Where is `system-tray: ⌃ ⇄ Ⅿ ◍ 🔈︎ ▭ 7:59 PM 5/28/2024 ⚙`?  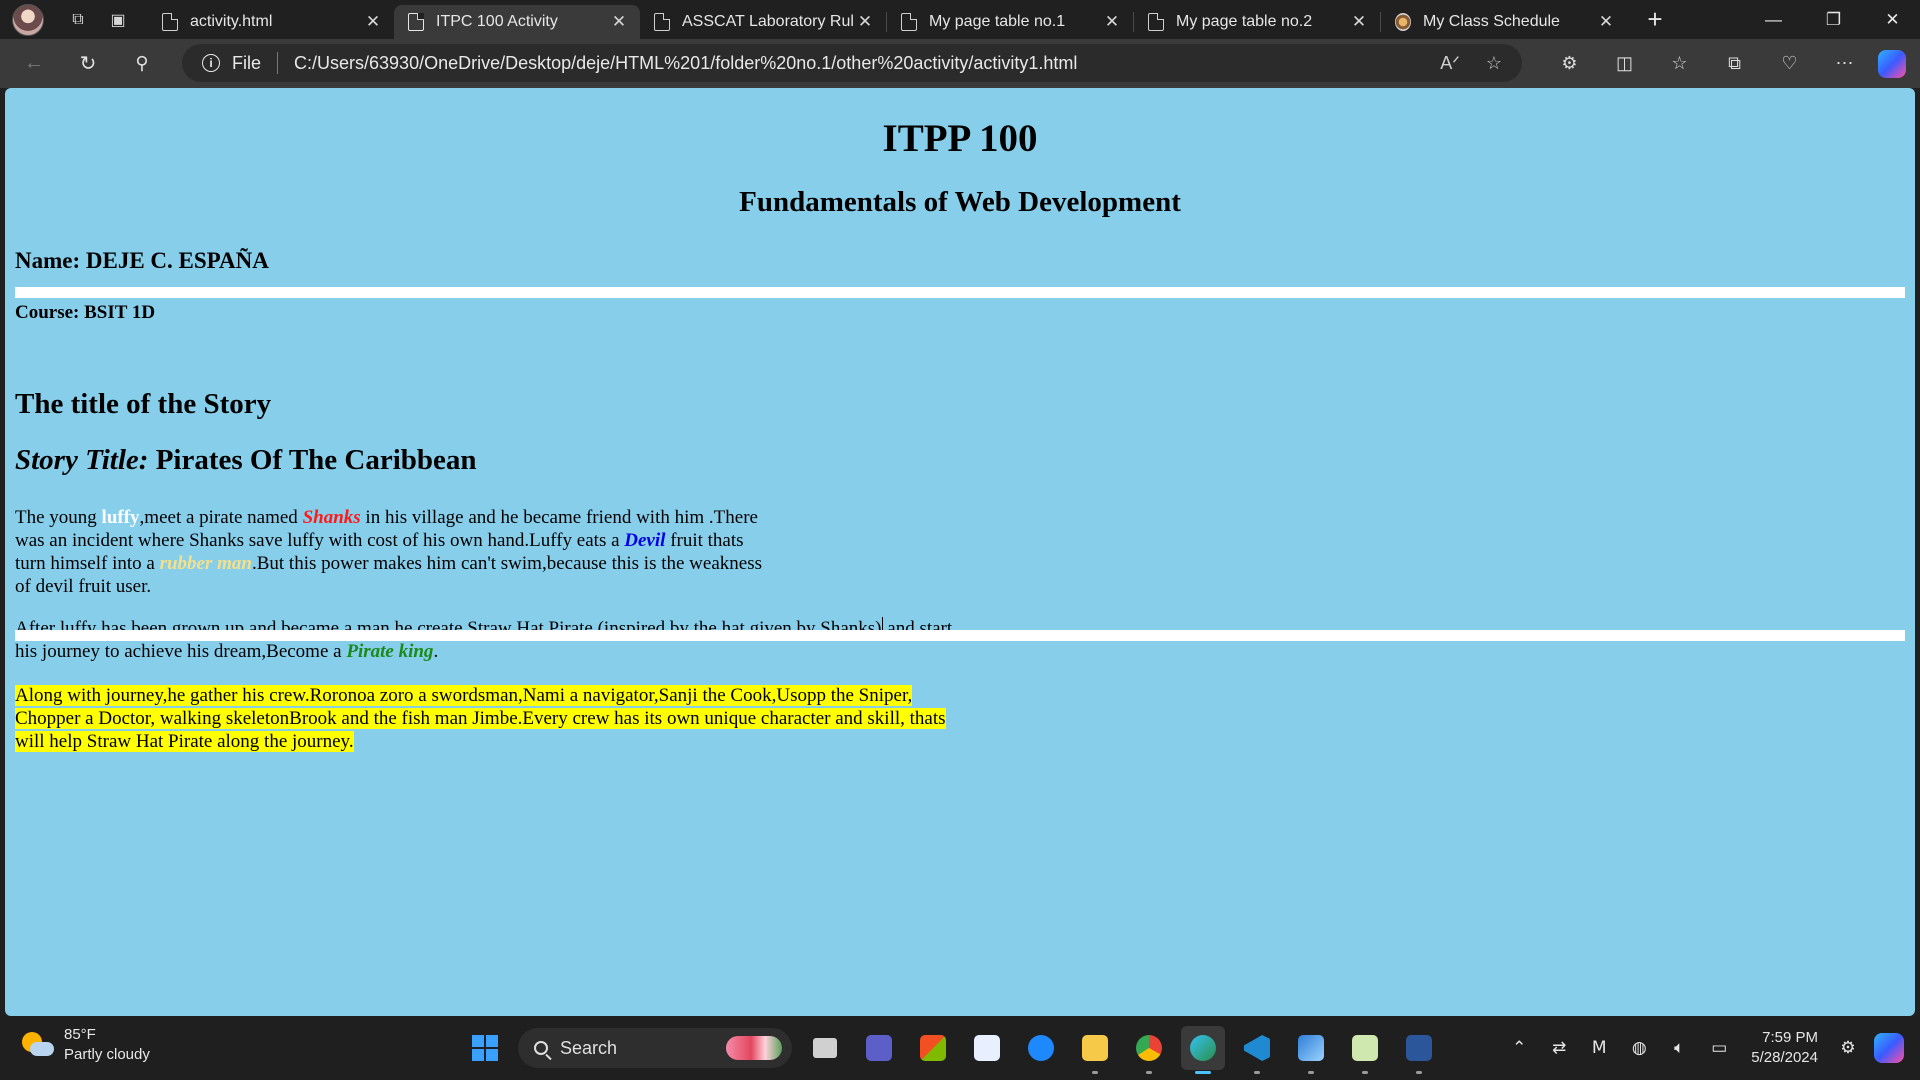 system-tray: ⌃ ⇄ Ⅿ ◍ 🔈︎ ▭ 7:59 PM 5/28/2024 ⚙ is located at coordinates (1709, 1048).